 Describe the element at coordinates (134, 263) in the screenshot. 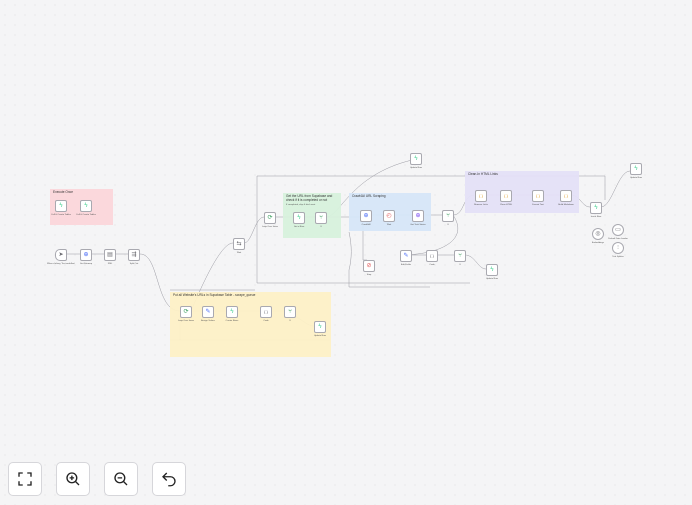

I see `node-label: Split Out` at that location.